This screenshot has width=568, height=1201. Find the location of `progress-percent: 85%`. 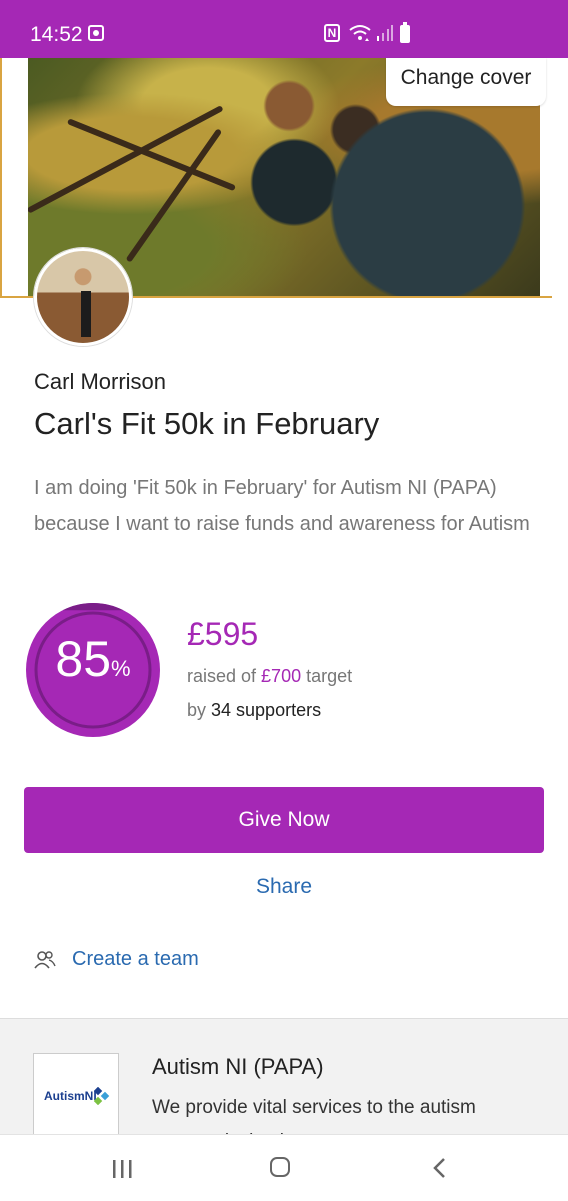

progress-percent: 85% is located at coordinates (93, 659).